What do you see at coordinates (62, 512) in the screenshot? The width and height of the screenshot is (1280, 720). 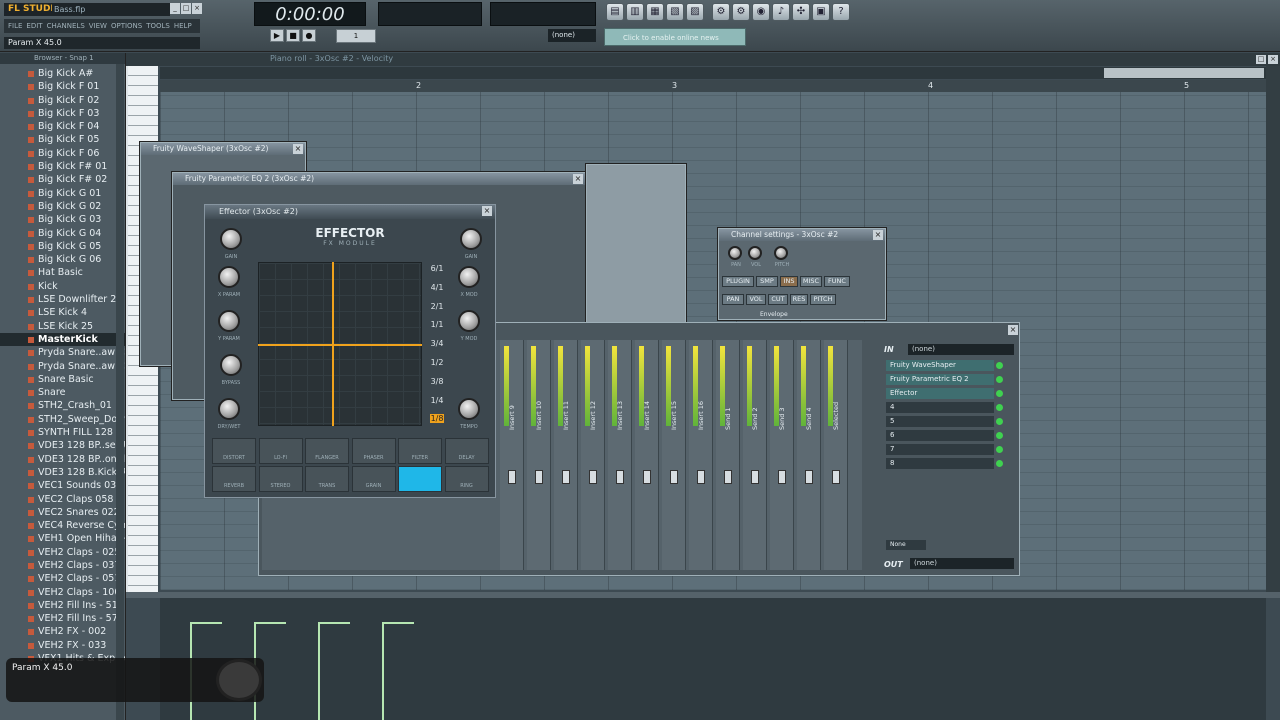 I see `browser-item: VEC2 Snares 022` at bounding box center [62, 512].